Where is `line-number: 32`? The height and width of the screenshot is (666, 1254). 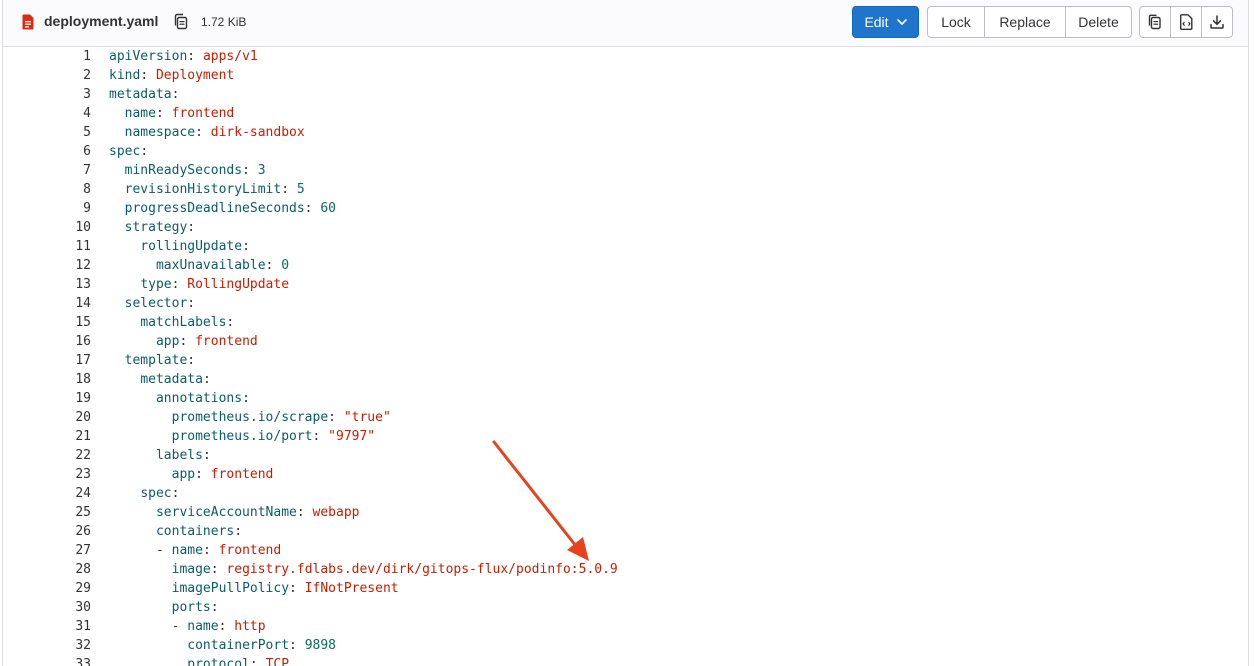 line-number: 32 is located at coordinates (47, 645).